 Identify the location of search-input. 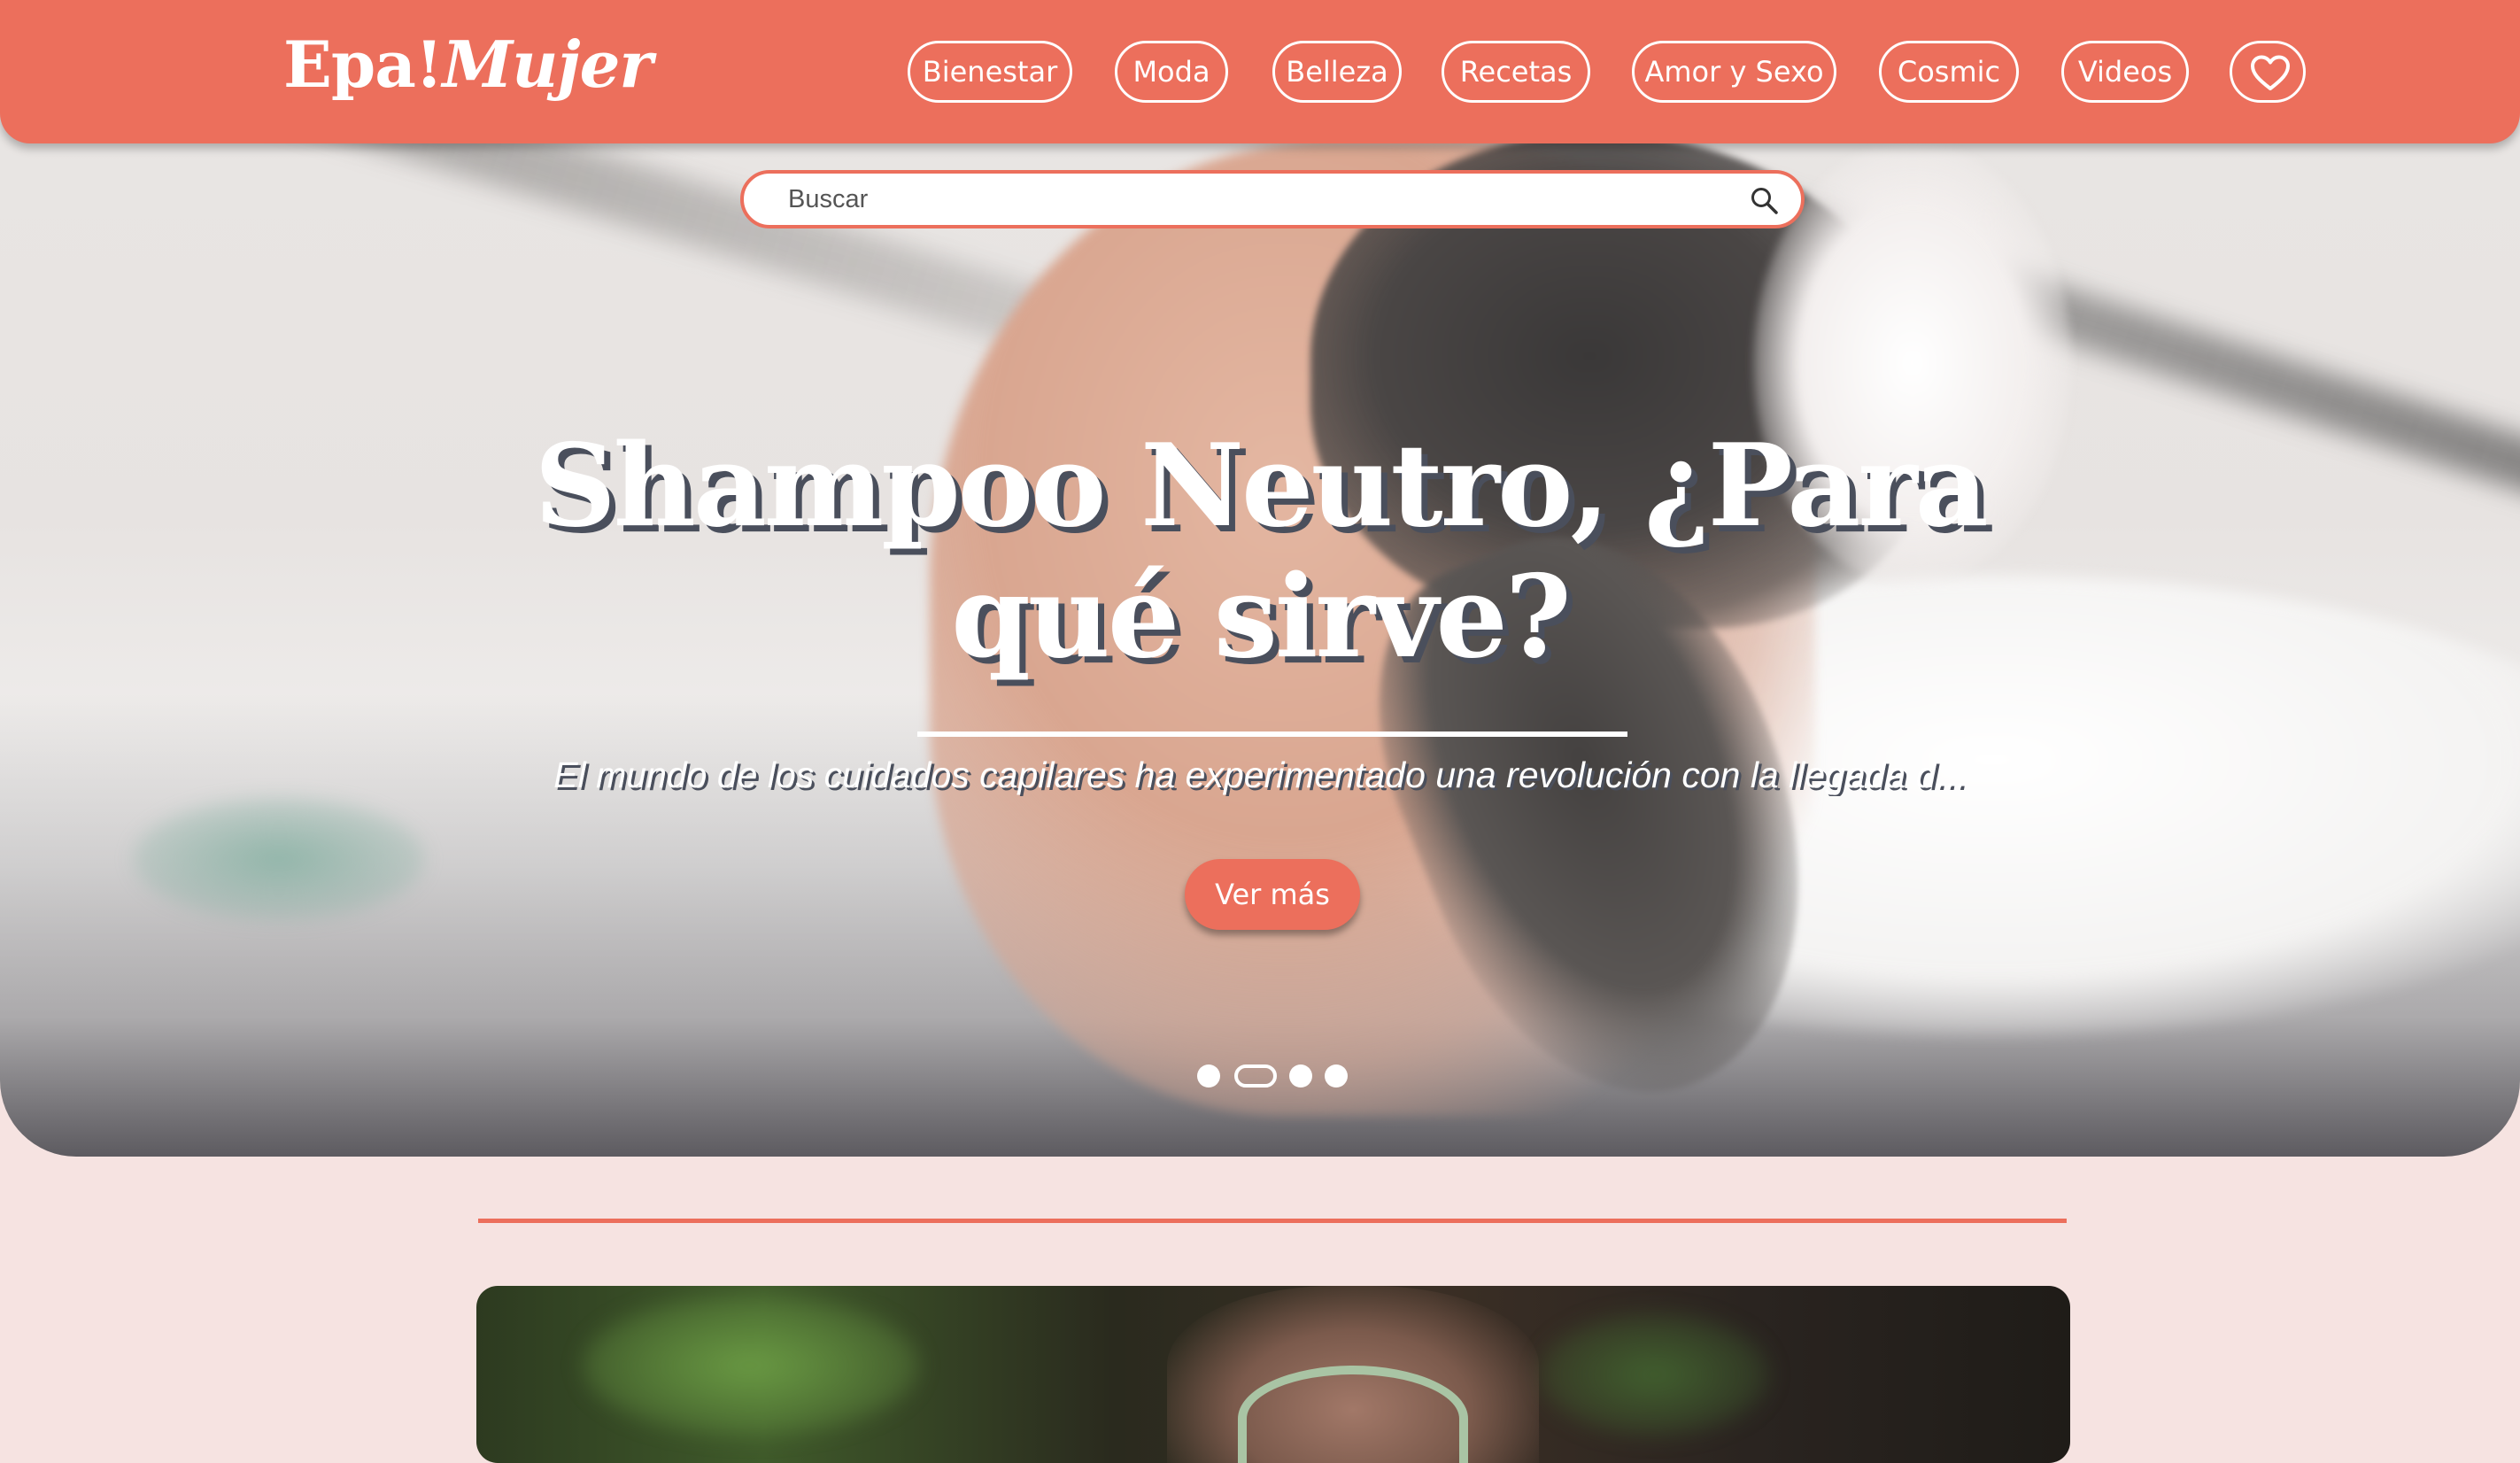
(1229, 199).